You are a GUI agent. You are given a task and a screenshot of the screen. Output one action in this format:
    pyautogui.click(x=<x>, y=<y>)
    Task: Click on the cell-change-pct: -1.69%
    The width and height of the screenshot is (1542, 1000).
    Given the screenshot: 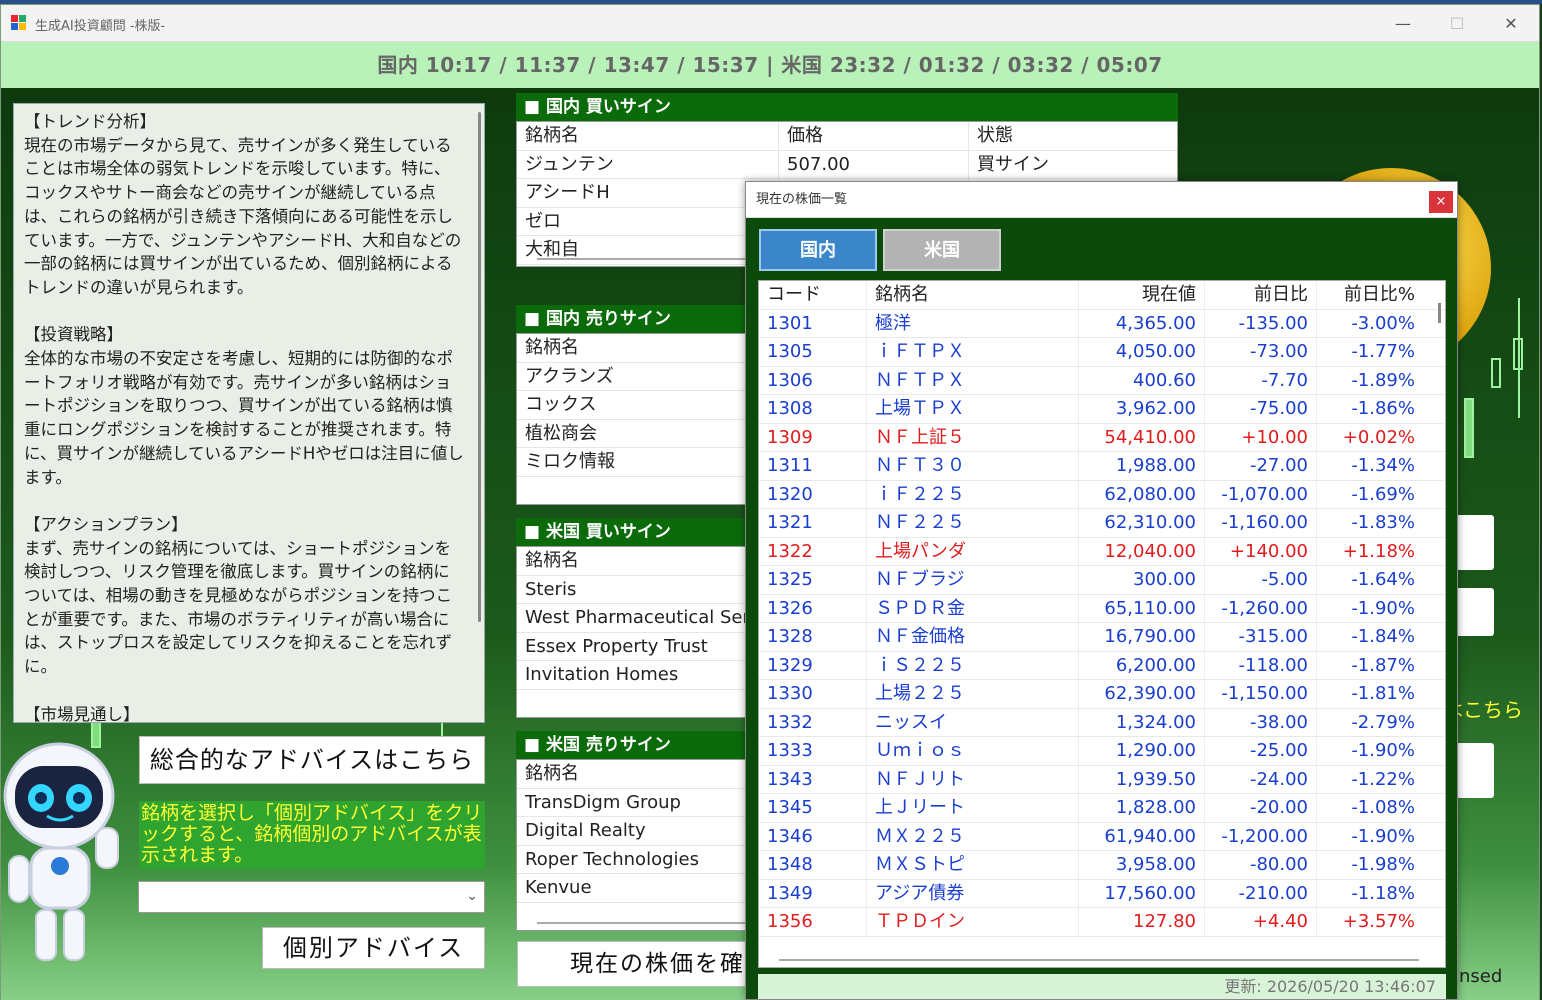 What is the action you would take?
    pyautogui.click(x=1383, y=494)
    